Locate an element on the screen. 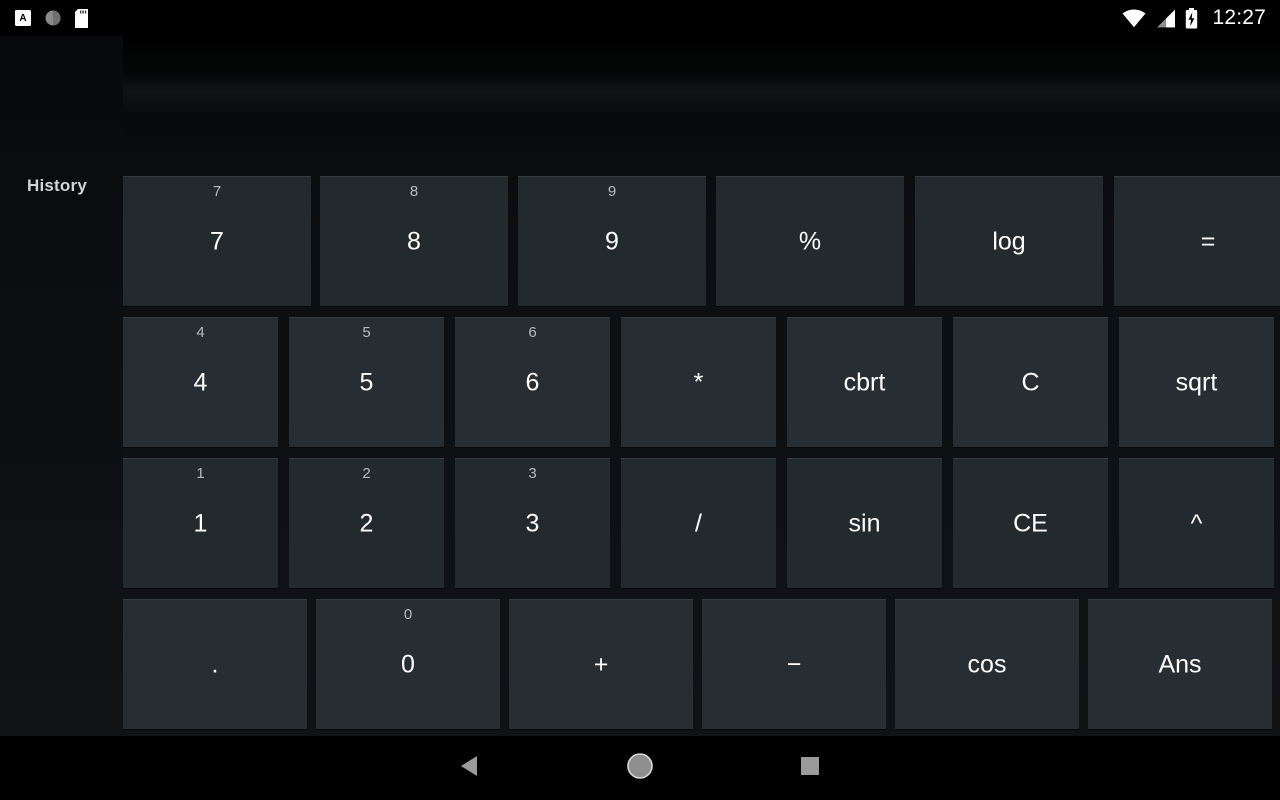  key-5-label: 5 is located at coordinates (366, 382).